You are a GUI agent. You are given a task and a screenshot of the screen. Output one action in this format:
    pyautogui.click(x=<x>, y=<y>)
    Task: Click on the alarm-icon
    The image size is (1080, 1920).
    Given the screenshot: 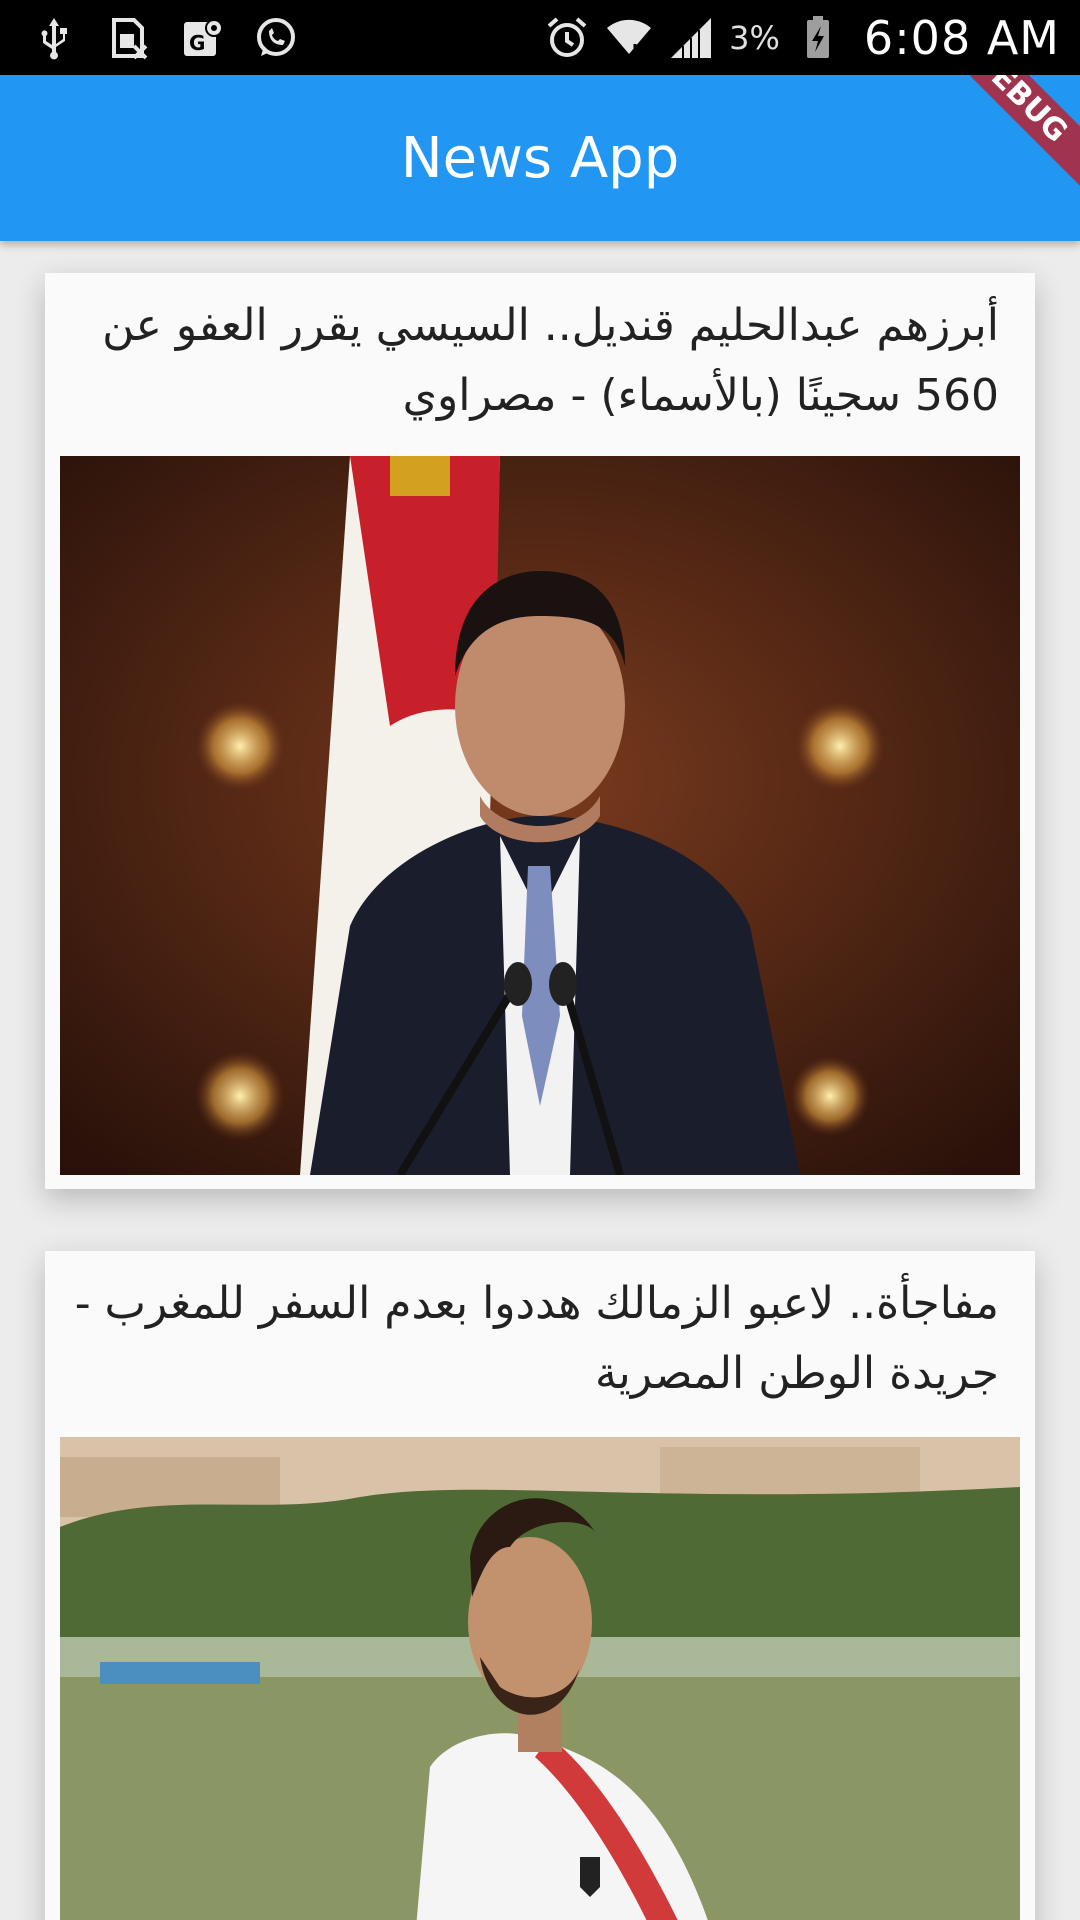 What is the action you would take?
    pyautogui.click(x=567, y=38)
    